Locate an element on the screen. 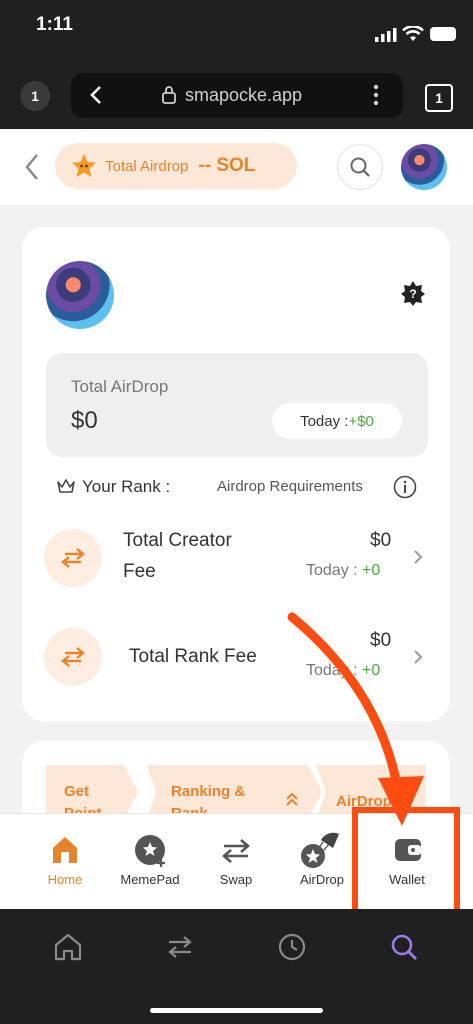  home-indicator is located at coordinates (236, 1010).